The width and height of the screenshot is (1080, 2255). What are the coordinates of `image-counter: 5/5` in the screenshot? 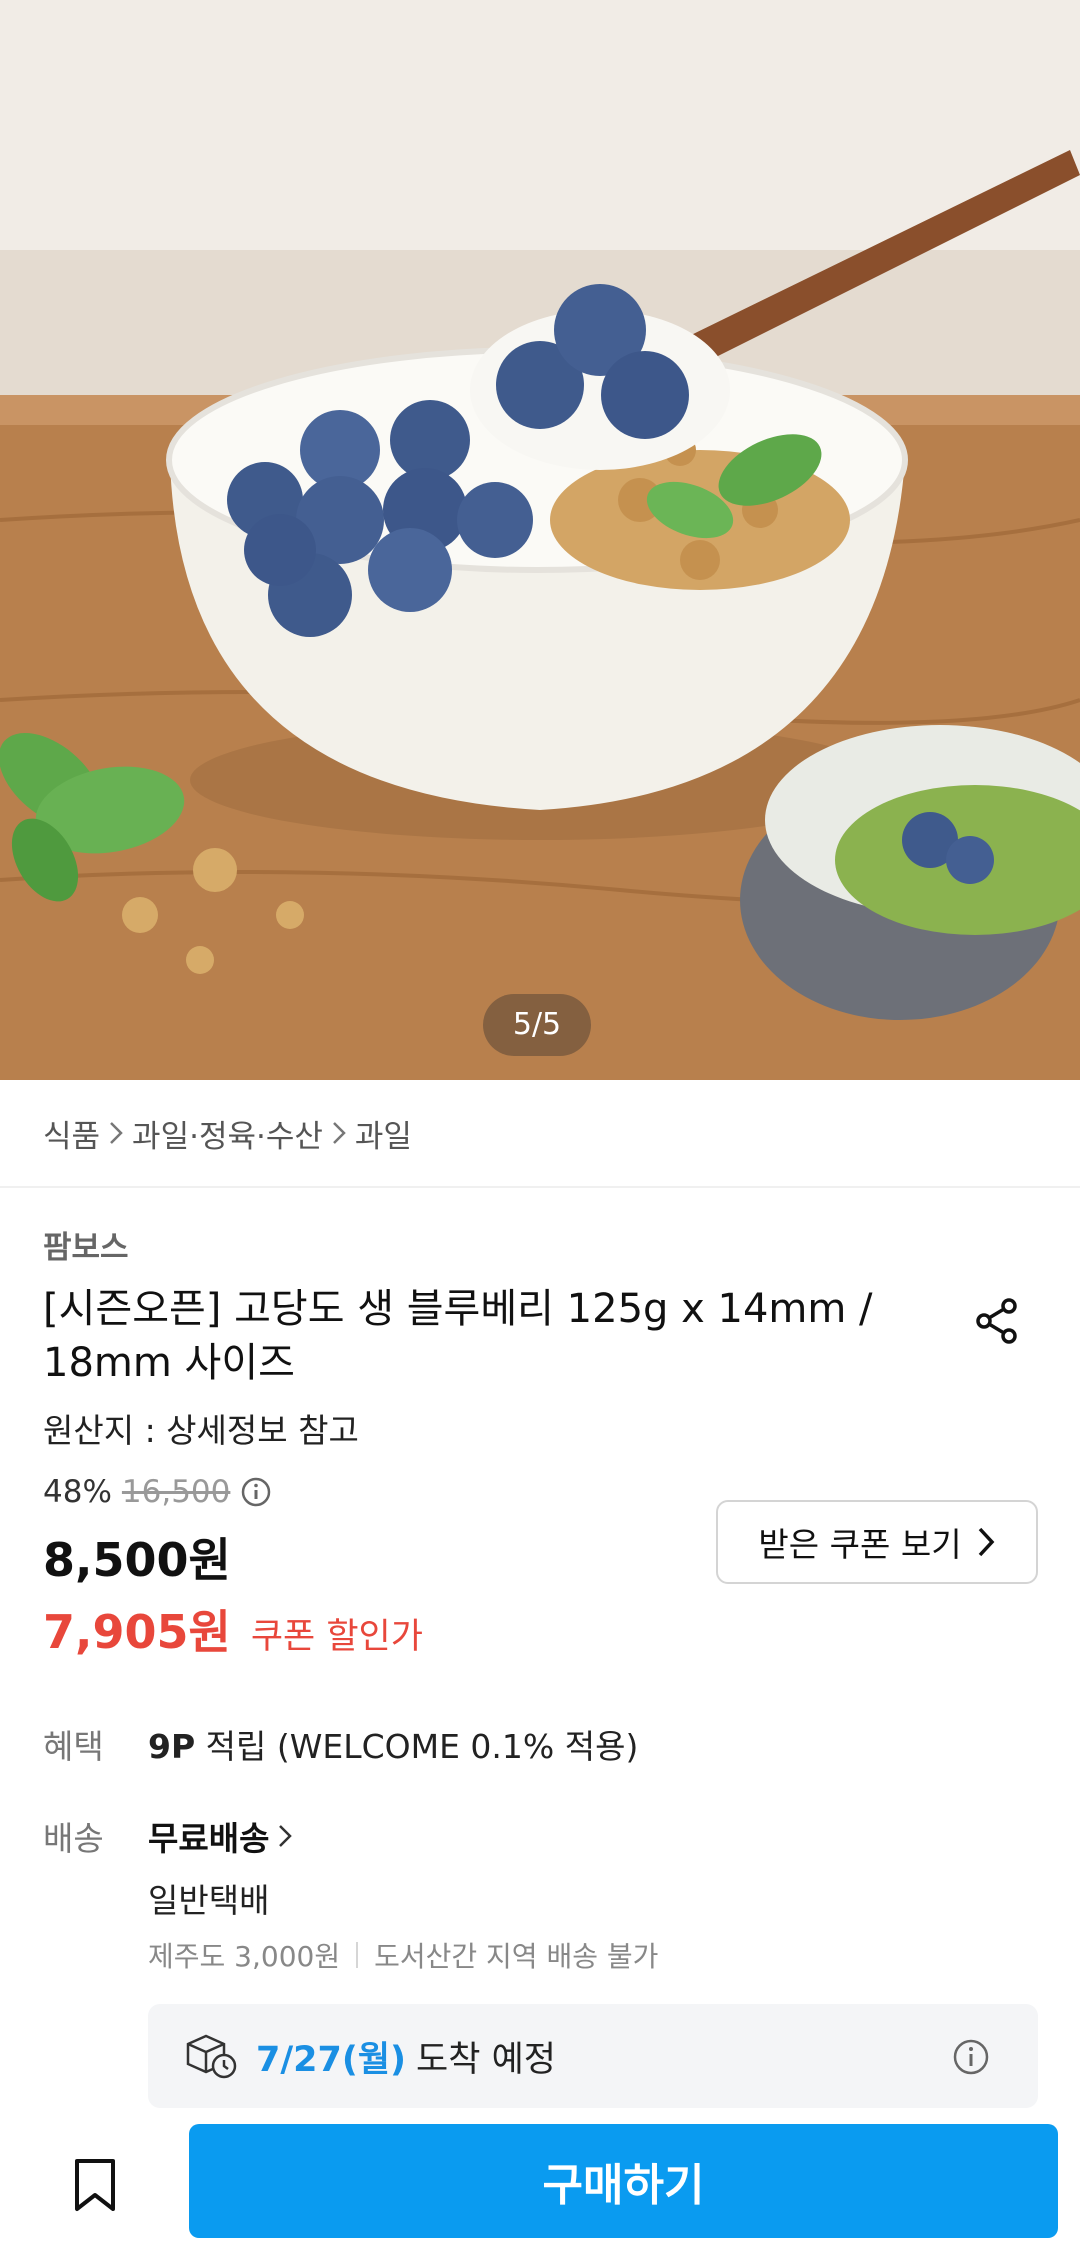 It's located at (537, 1025).